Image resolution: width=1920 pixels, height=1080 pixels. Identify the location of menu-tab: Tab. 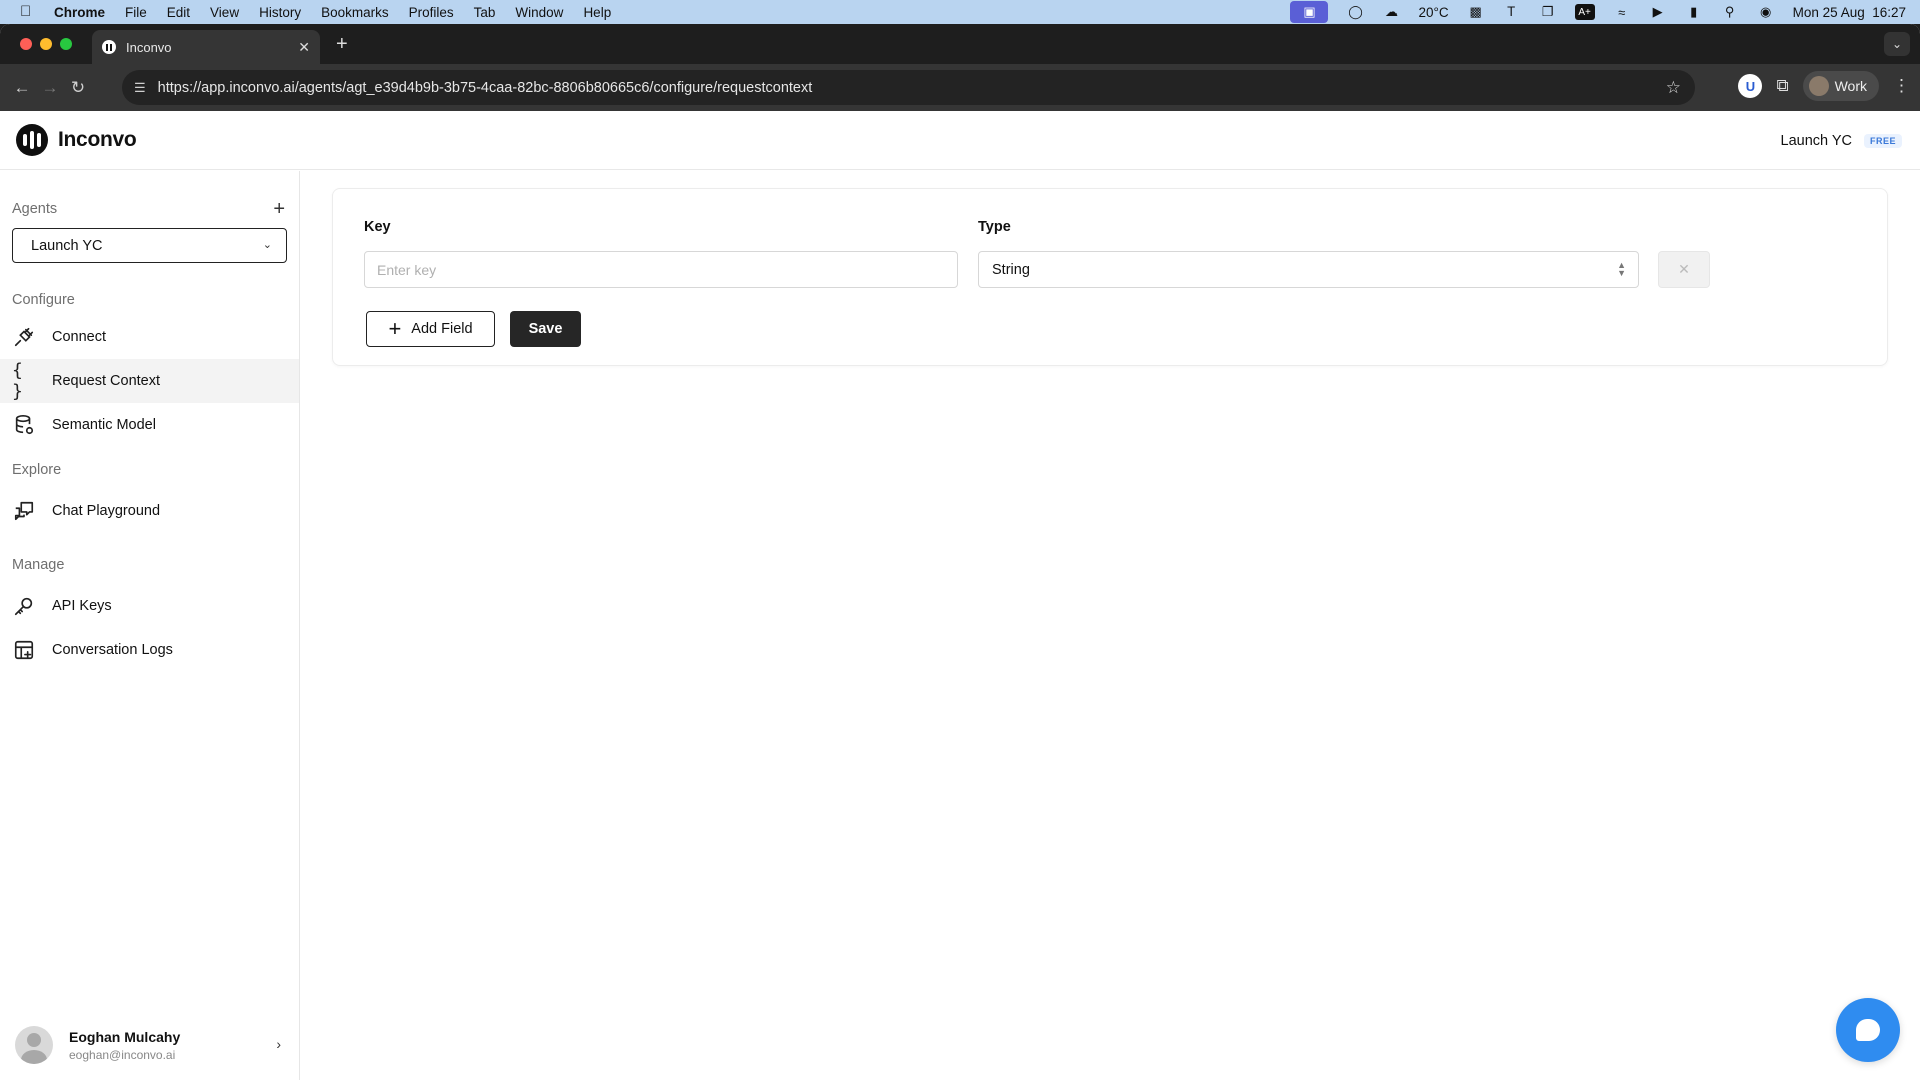
(485, 12).